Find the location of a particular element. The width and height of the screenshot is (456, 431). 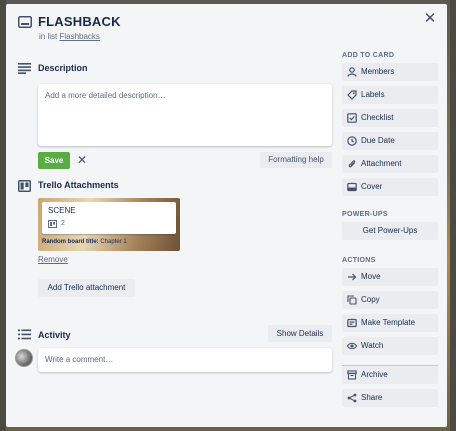

trello-attachments-icon is located at coordinates (24, 186).